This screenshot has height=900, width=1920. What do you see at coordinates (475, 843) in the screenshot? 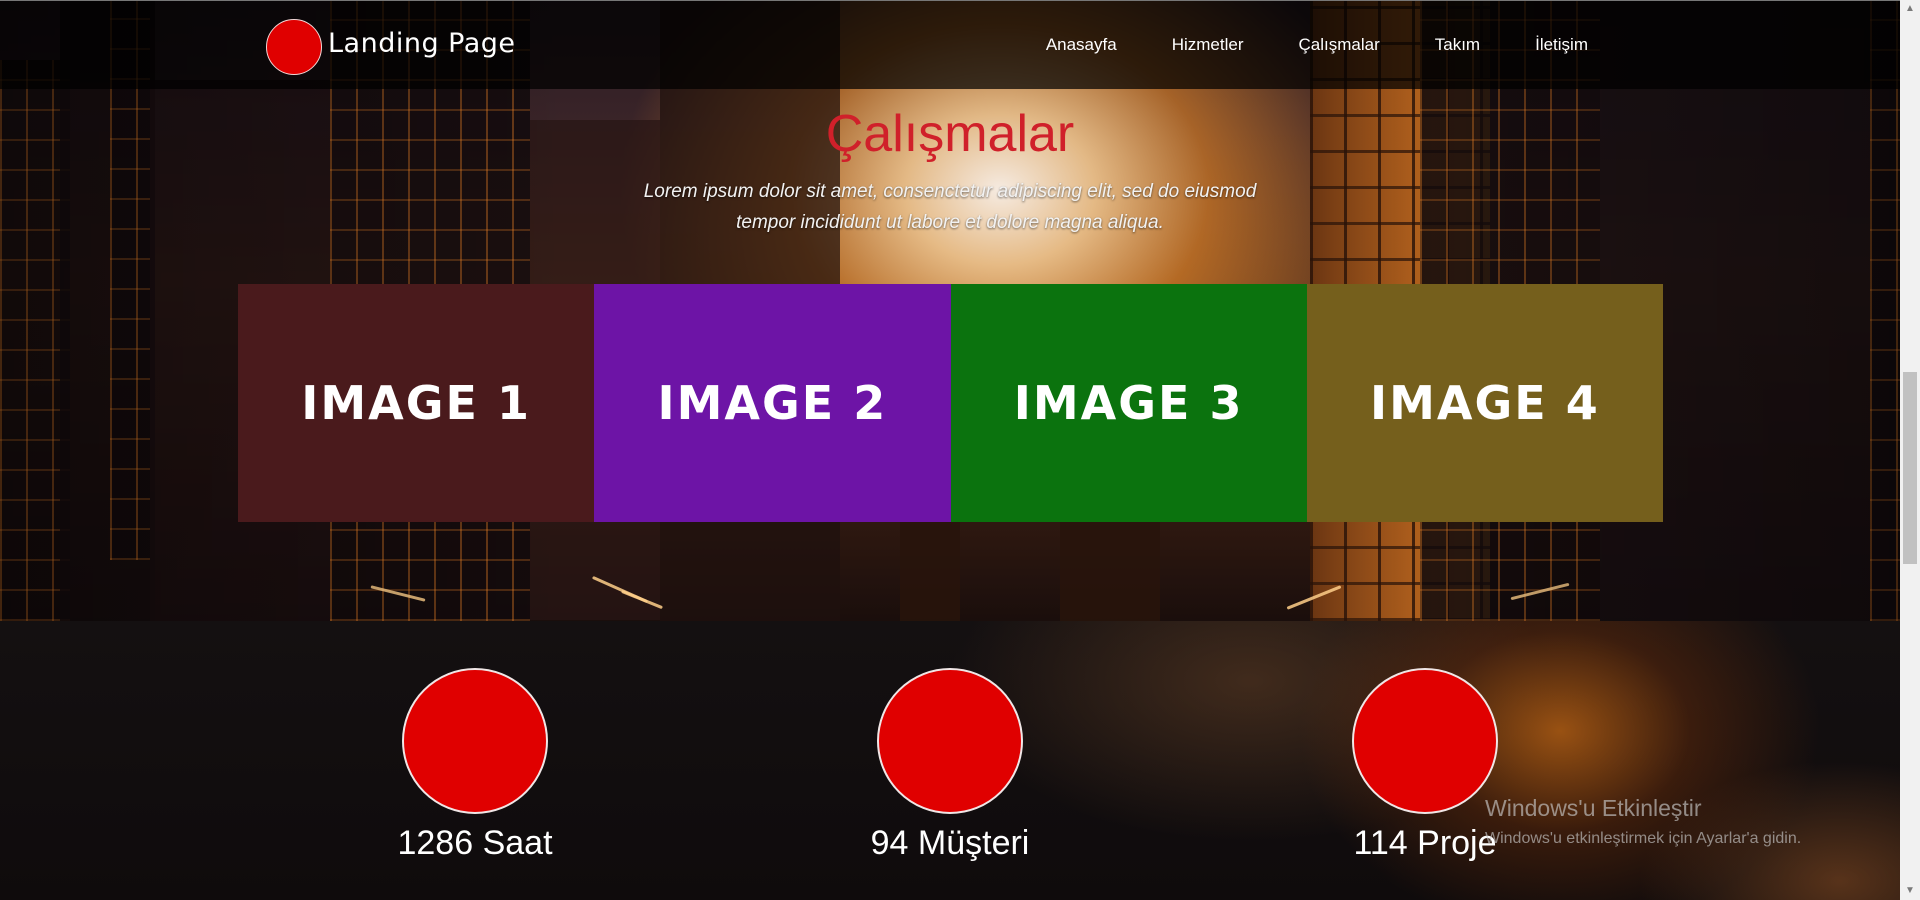
I see `stat-label: 1286 Saat` at bounding box center [475, 843].